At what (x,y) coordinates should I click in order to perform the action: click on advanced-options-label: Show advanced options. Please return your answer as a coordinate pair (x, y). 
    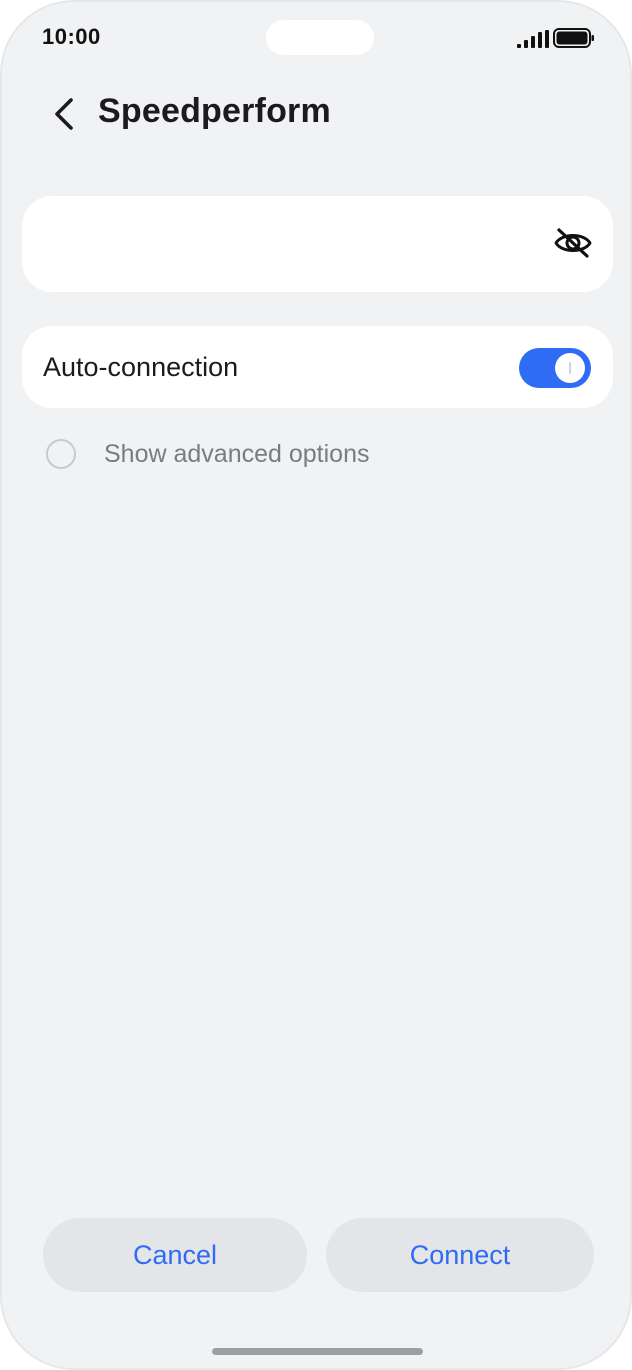
    Looking at the image, I should click on (237, 453).